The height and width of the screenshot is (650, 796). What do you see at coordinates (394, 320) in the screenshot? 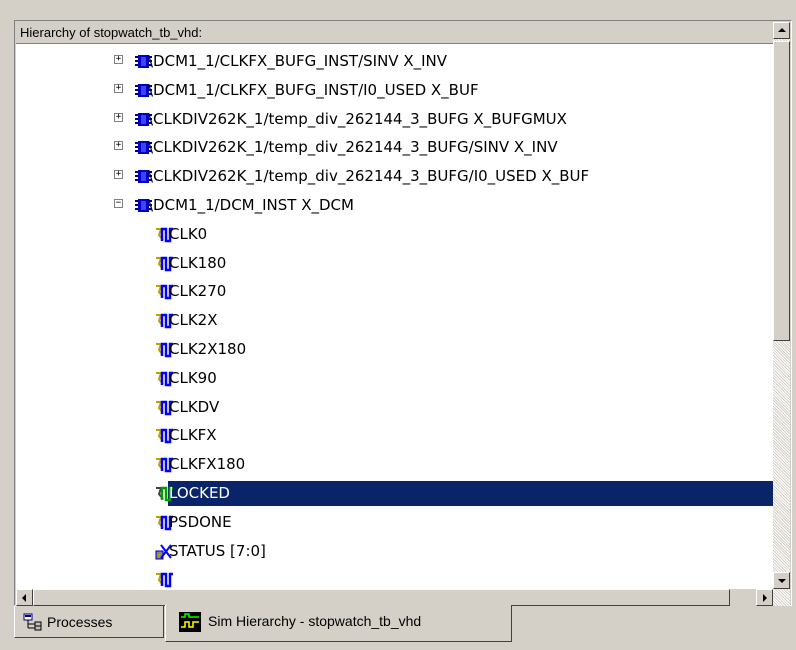
I see `tree-item: CLK2X` at bounding box center [394, 320].